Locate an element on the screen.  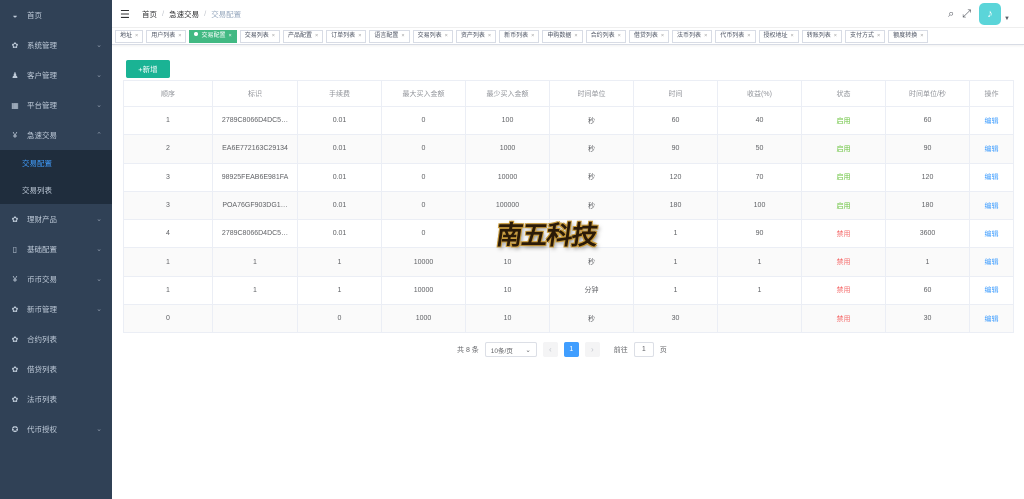
tag-label: 转账列表 is located at coordinates (818, 36).